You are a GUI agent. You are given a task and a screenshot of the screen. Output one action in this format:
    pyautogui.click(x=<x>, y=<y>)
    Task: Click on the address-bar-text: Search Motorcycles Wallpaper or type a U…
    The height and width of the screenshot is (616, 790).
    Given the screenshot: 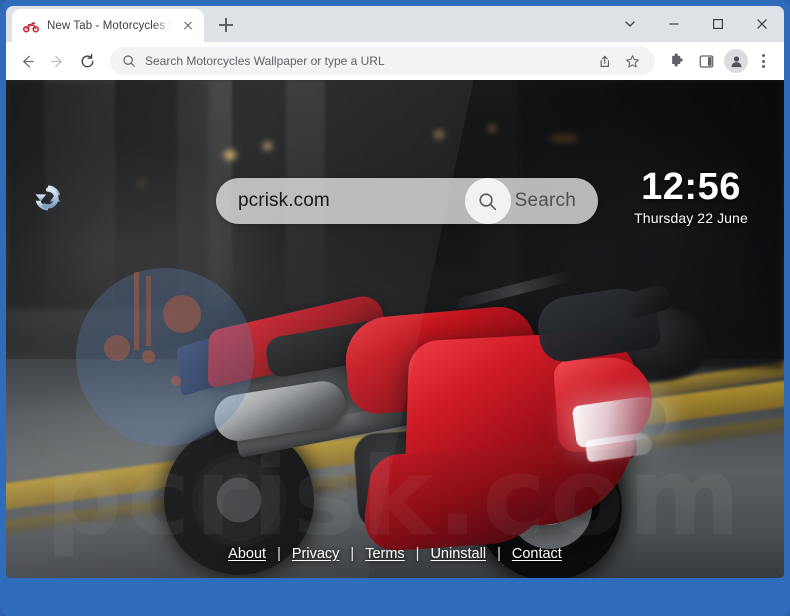 What is the action you would take?
    pyautogui.click(x=265, y=61)
    